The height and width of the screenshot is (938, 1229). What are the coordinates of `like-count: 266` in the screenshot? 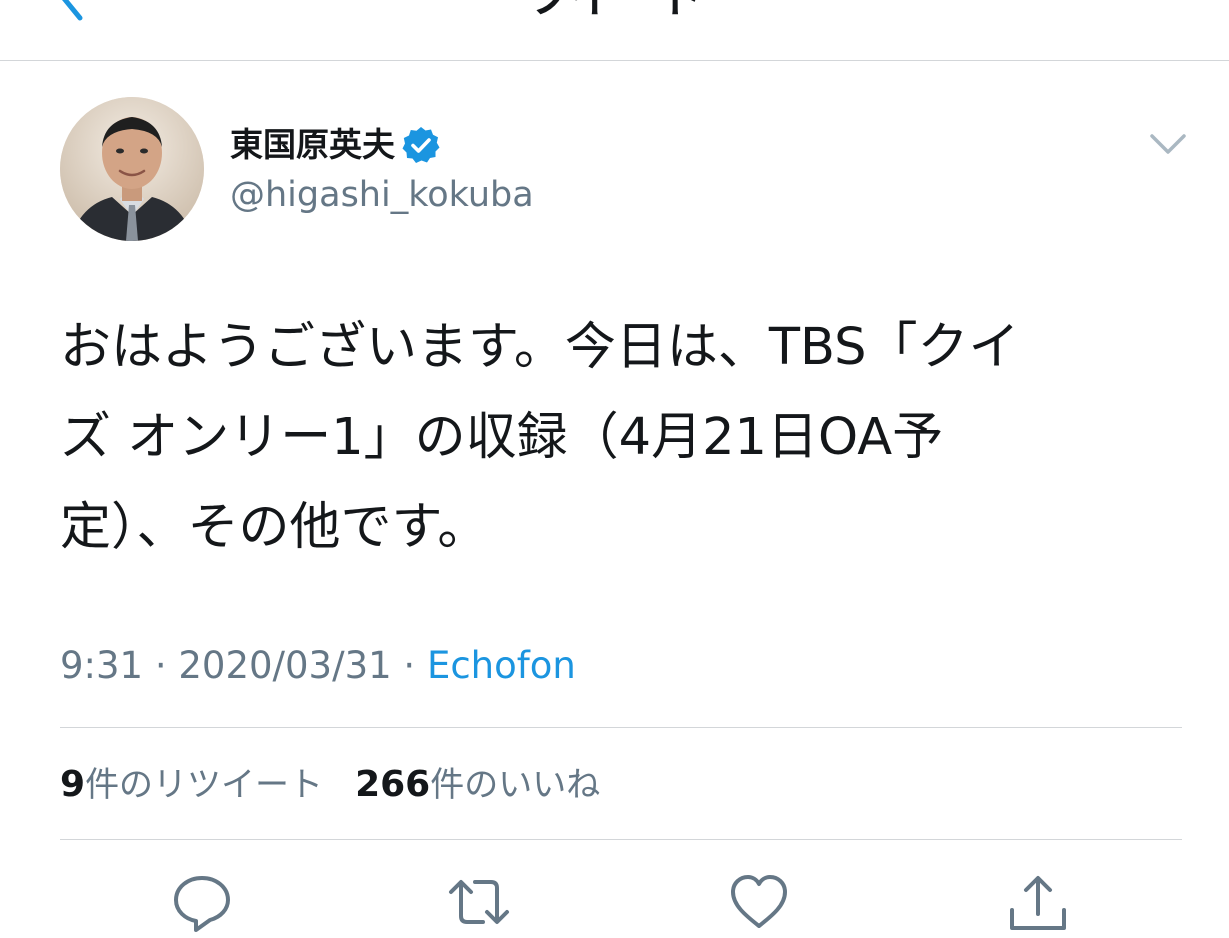 It's located at (393, 784).